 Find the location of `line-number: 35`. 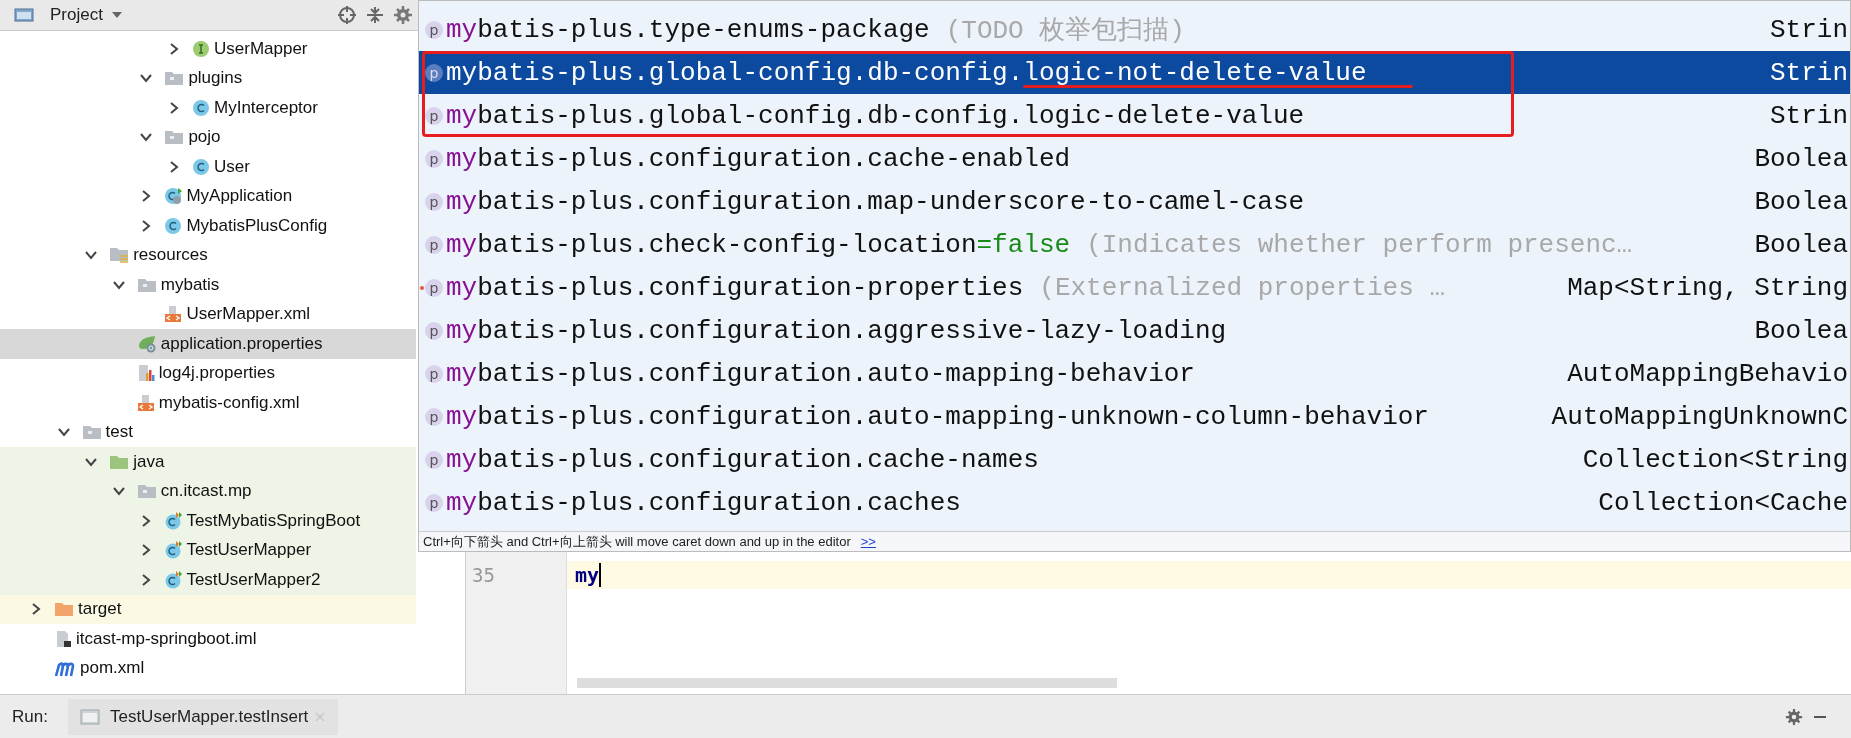

line-number: 35 is located at coordinates (483, 575).